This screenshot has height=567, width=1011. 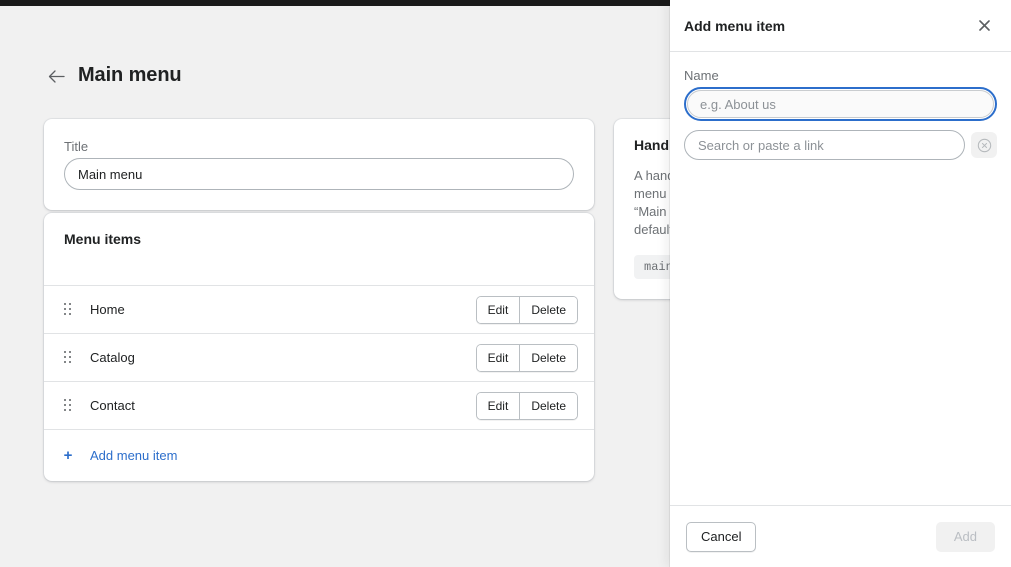 What do you see at coordinates (335, 46) in the screenshot?
I see `page-header: Main menu` at bounding box center [335, 46].